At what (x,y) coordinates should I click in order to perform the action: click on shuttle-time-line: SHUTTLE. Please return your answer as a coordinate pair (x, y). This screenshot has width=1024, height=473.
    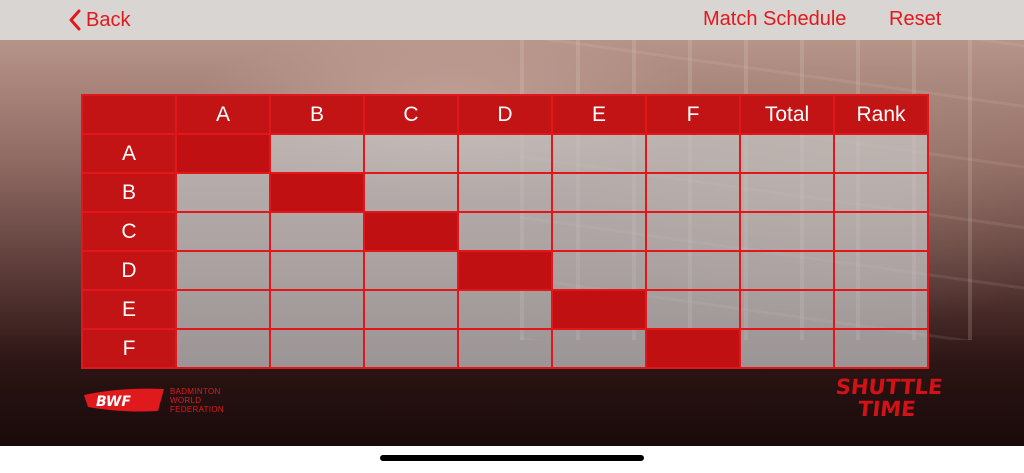
    Looking at the image, I should click on (889, 387).